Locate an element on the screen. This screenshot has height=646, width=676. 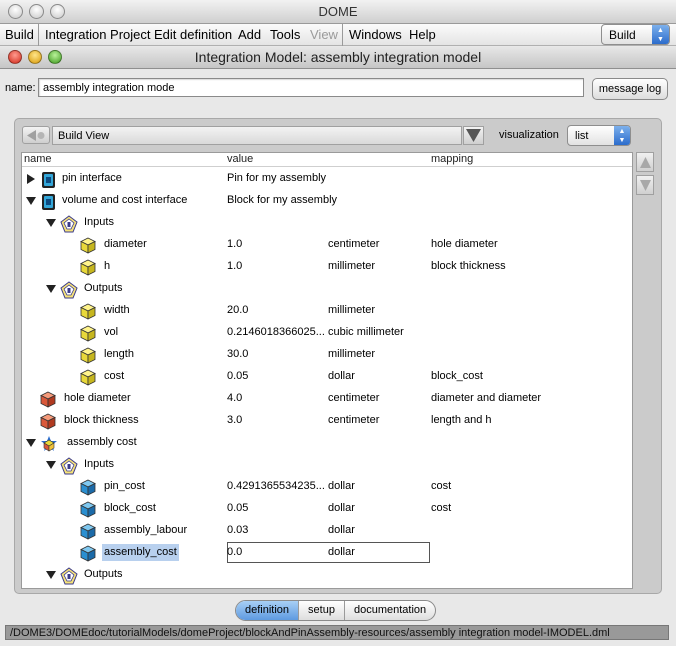
collapsed-triangle-icon is located at coordinates (31, 180).